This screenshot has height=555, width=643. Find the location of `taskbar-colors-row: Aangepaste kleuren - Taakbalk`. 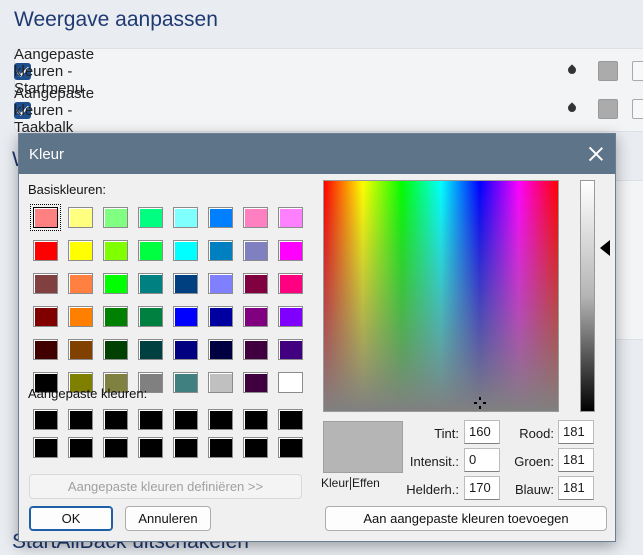

taskbar-colors-row: Aangepaste kleuren - Taakbalk is located at coordinates (54, 110).